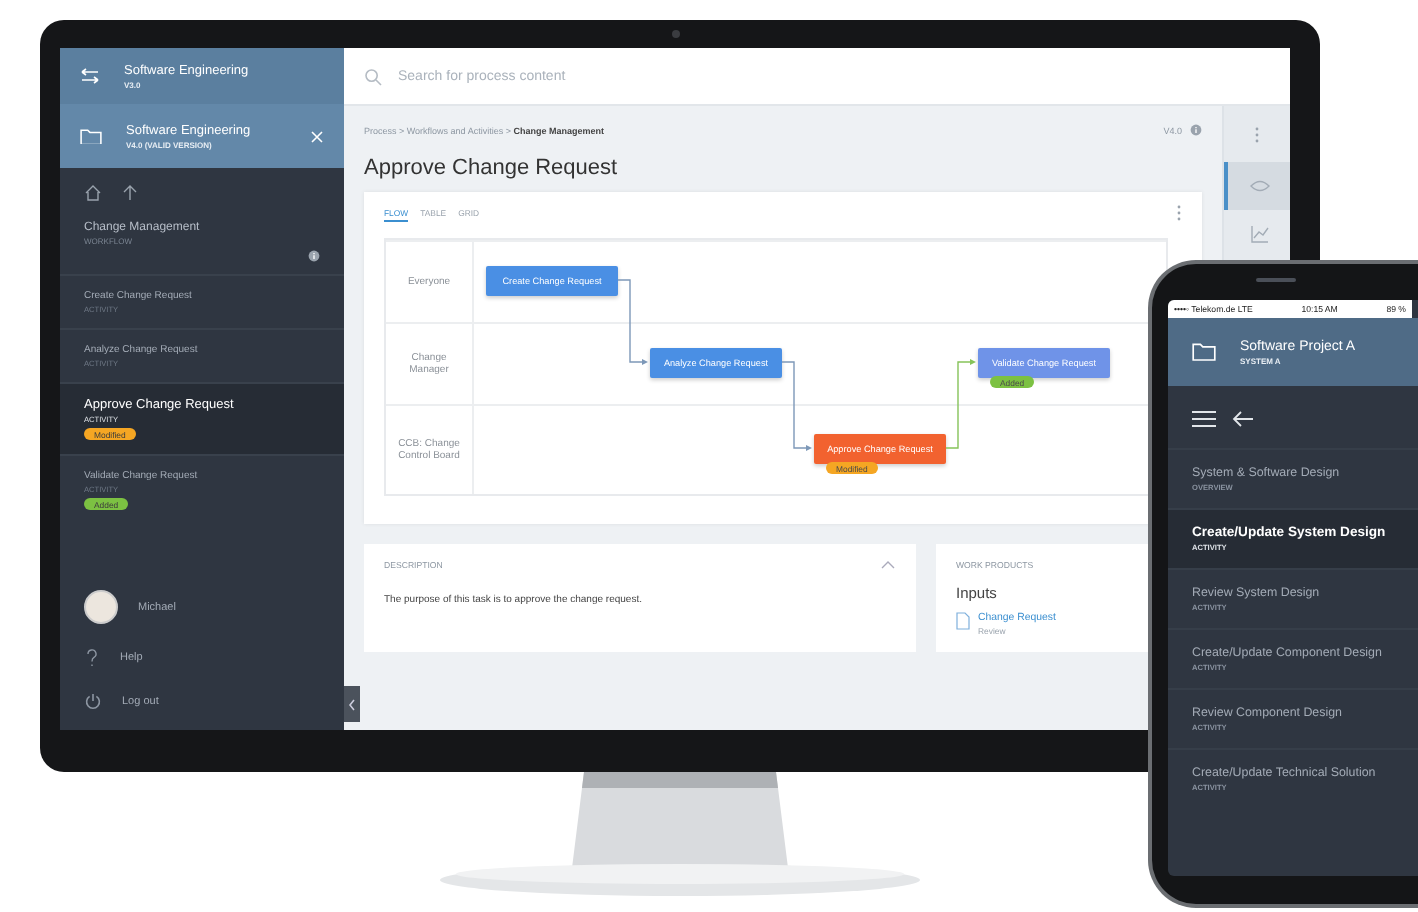 This screenshot has height=912, width=1418. What do you see at coordinates (101, 607) in the screenshot?
I see `avatar` at bounding box center [101, 607].